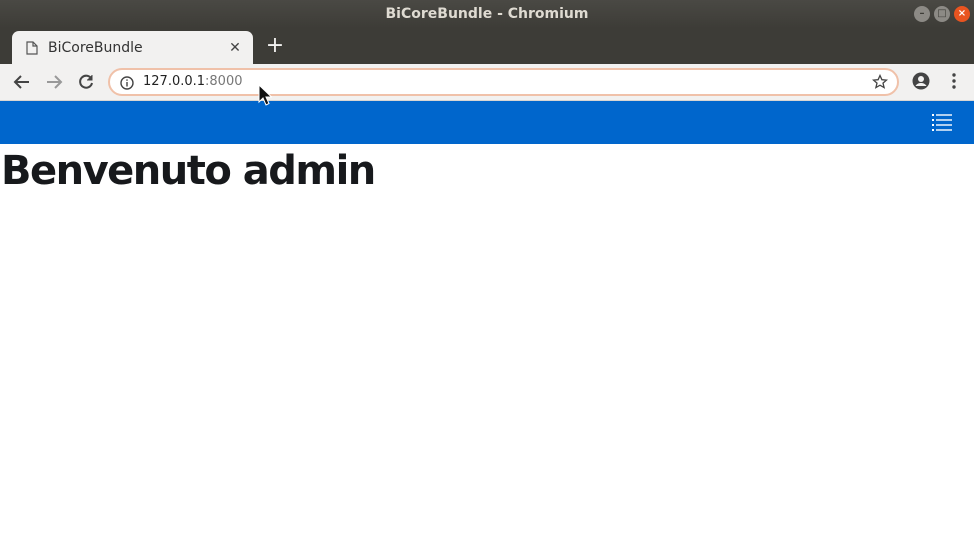 The height and width of the screenshot is (552, 974). What do you see at coordinates (275, 46) in the screenshot?
I see `new-tab-icon: +` at bounding box center [275, 46].